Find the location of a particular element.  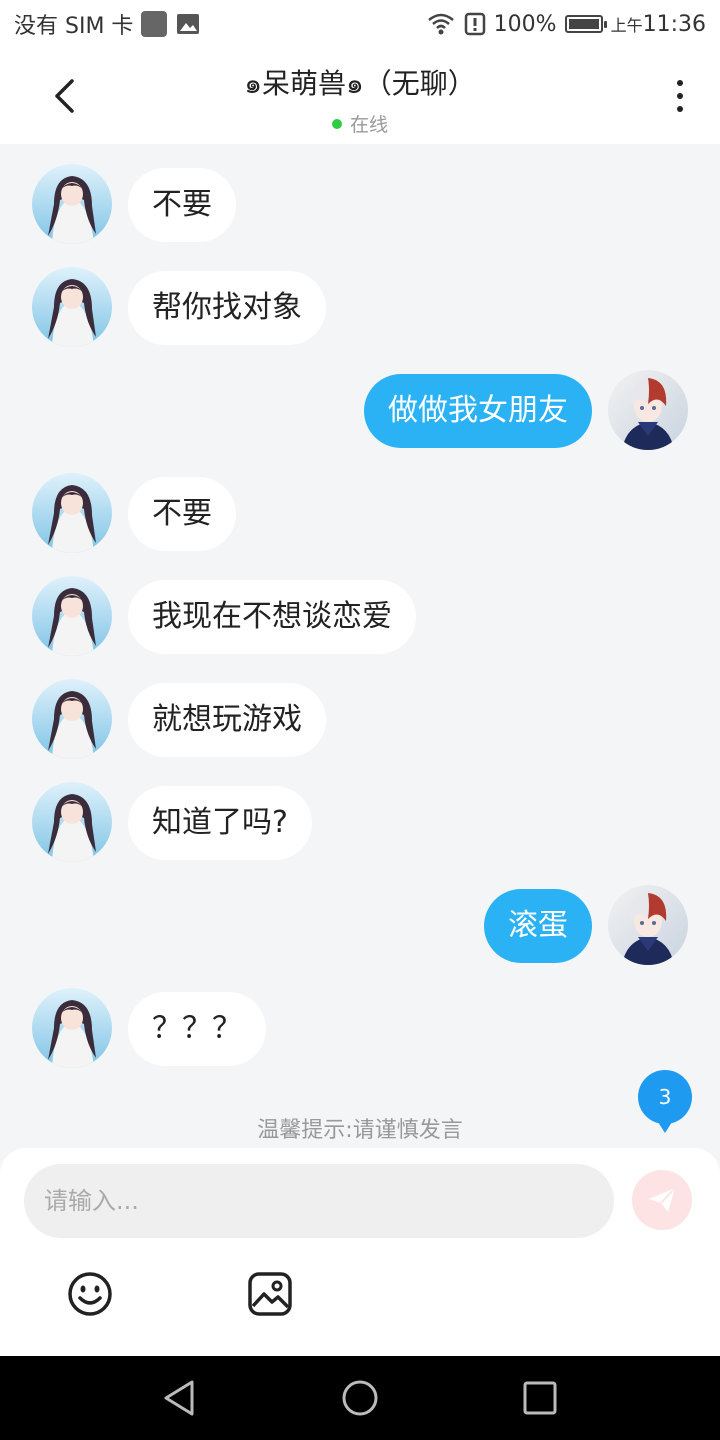

status-right: 100% 上午11:36 is located at coordinates (566, 24).